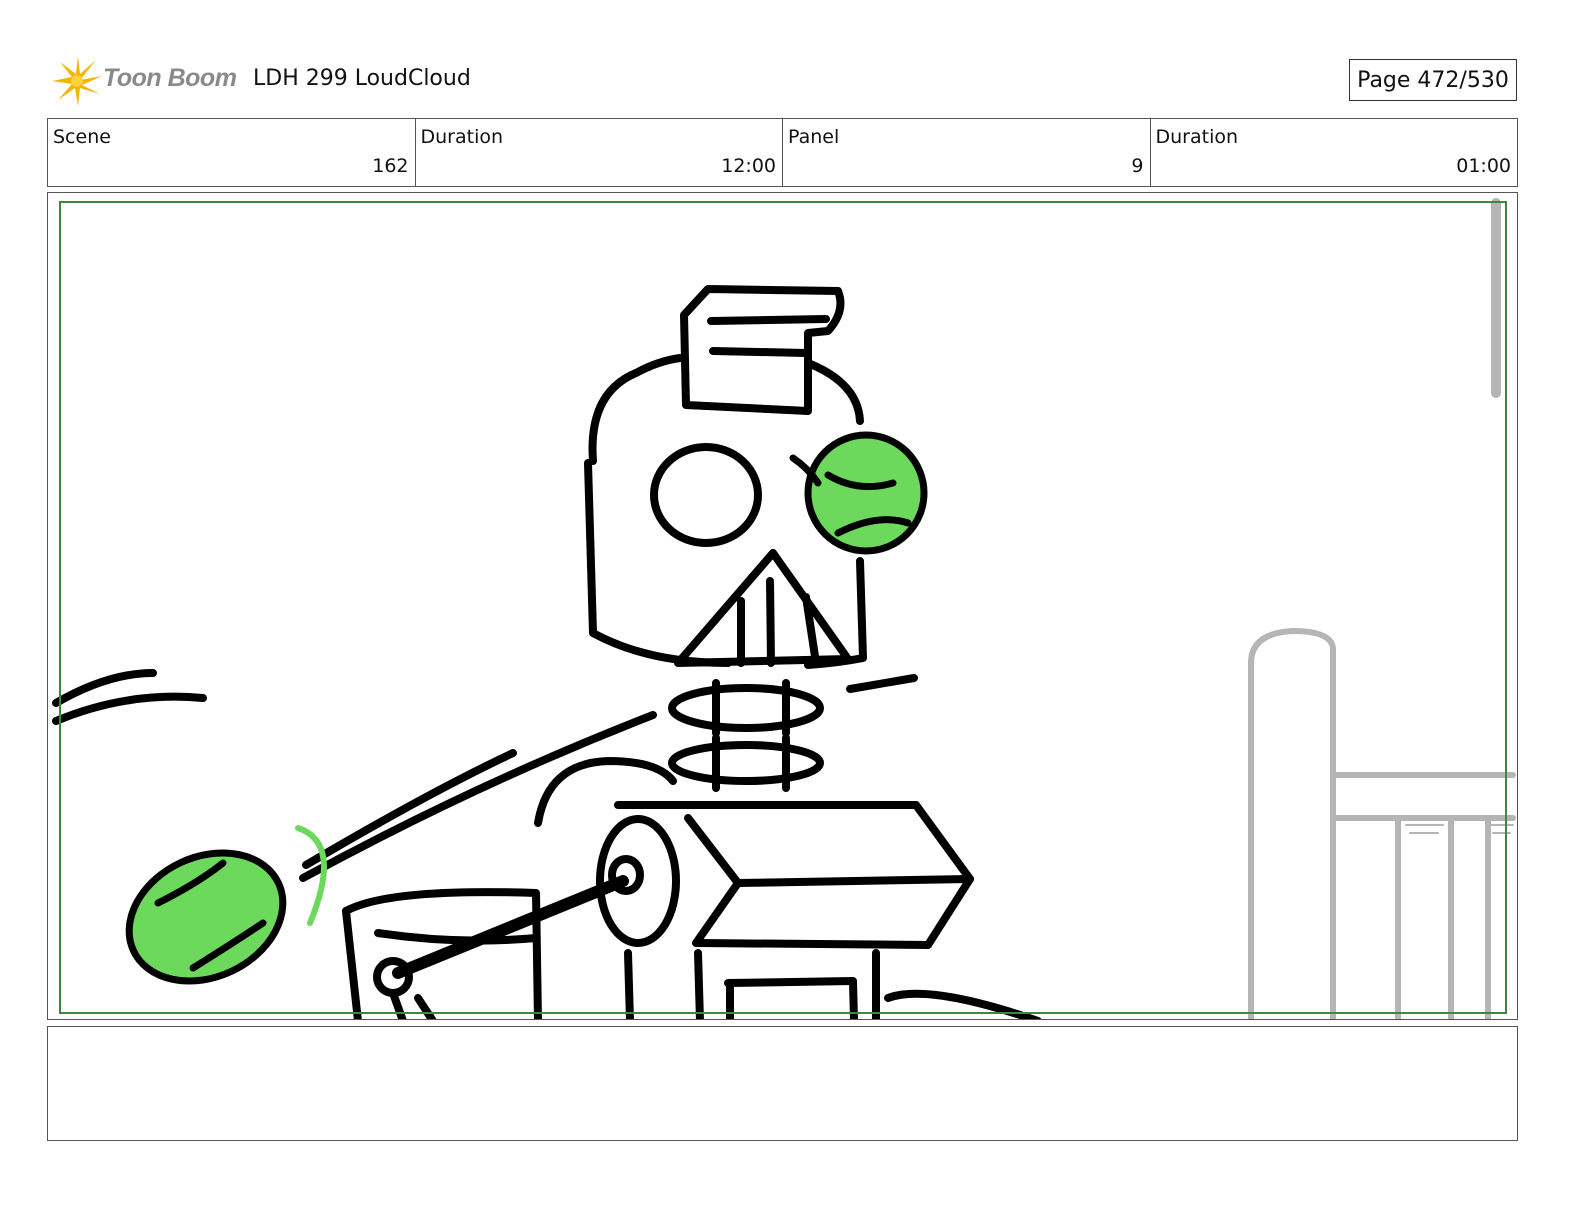 The width and height of the screenshot is (1584, 1224). What do you see at coordinates (82, 137) in the screenshot?
I see `scene-label: Scene` at bounding box center [82, 137].